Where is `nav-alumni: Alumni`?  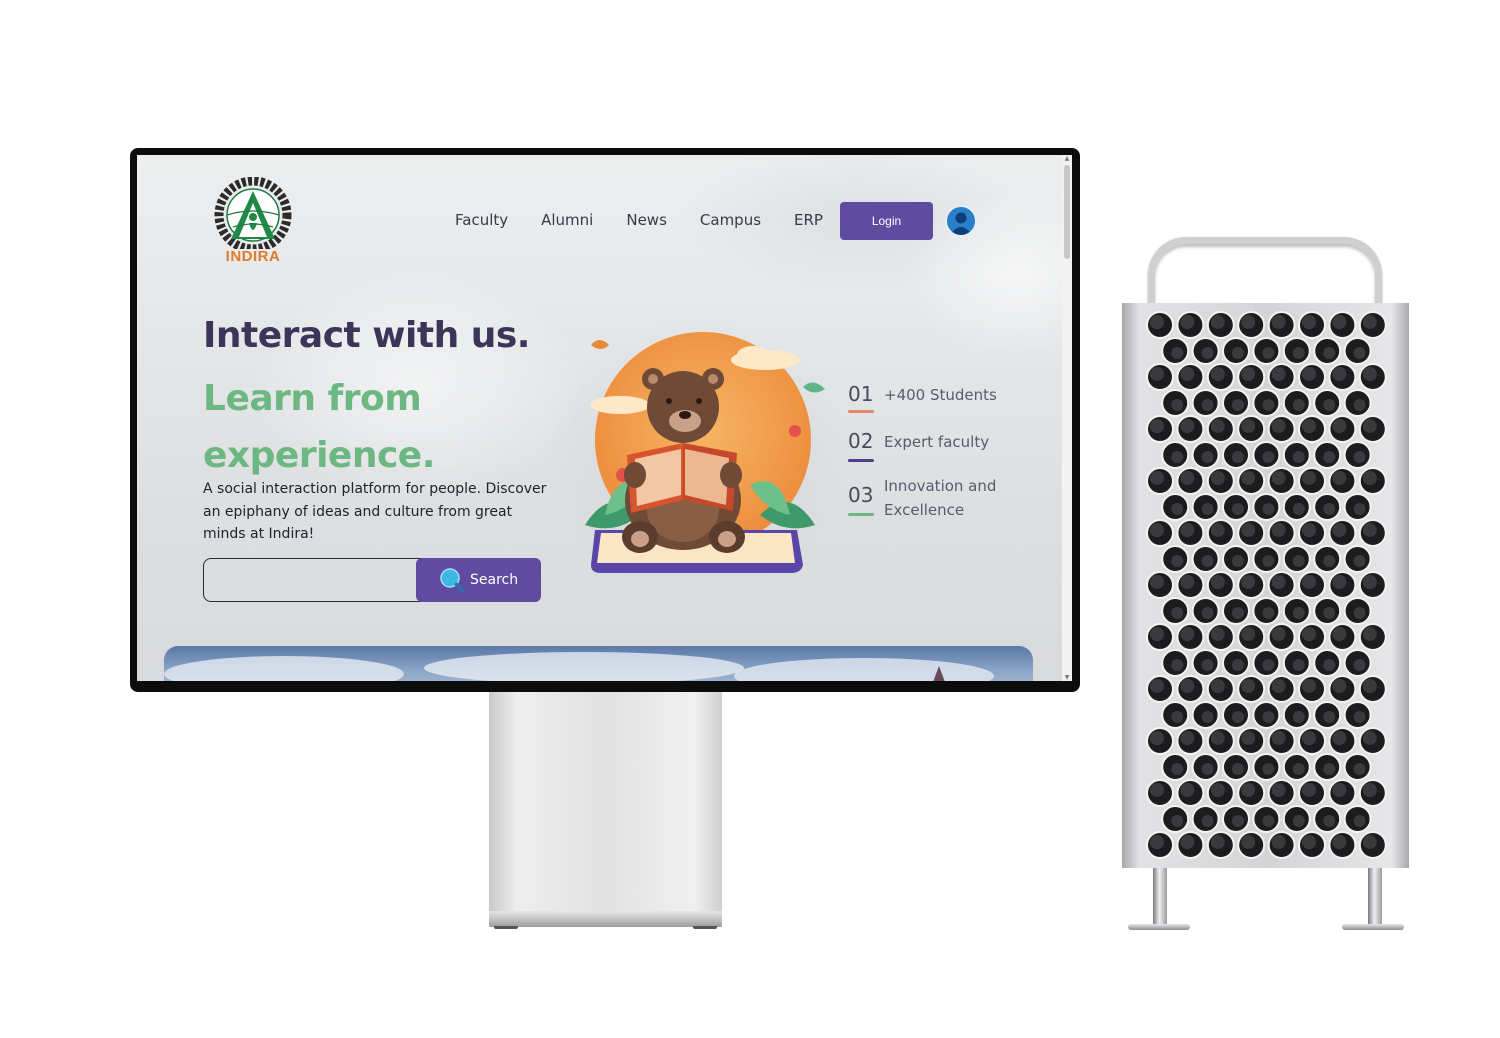
nav-alumni: Alumni is located at coordinates (567, 220).